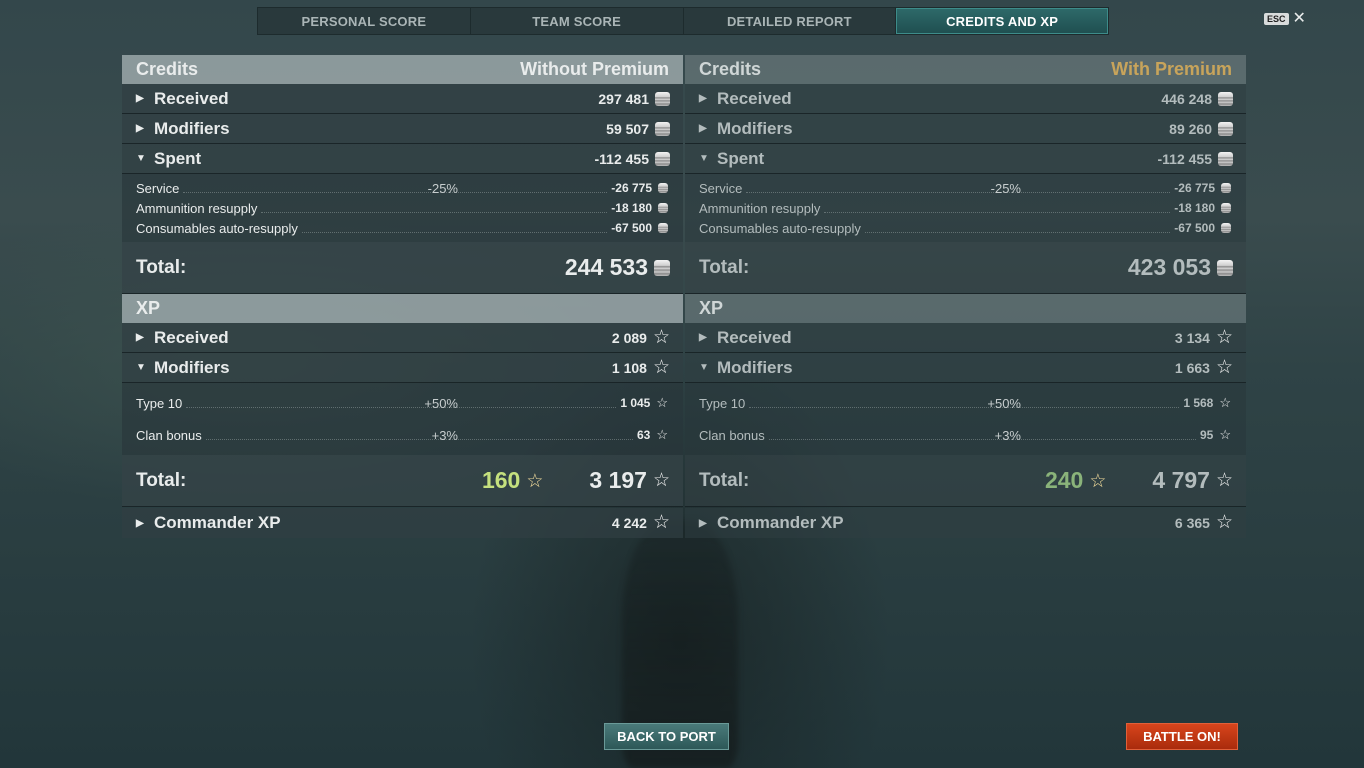  Describe the element at coordinates (441, 403) in the screenshot. I see `modifier-percent: +50%` at that location.